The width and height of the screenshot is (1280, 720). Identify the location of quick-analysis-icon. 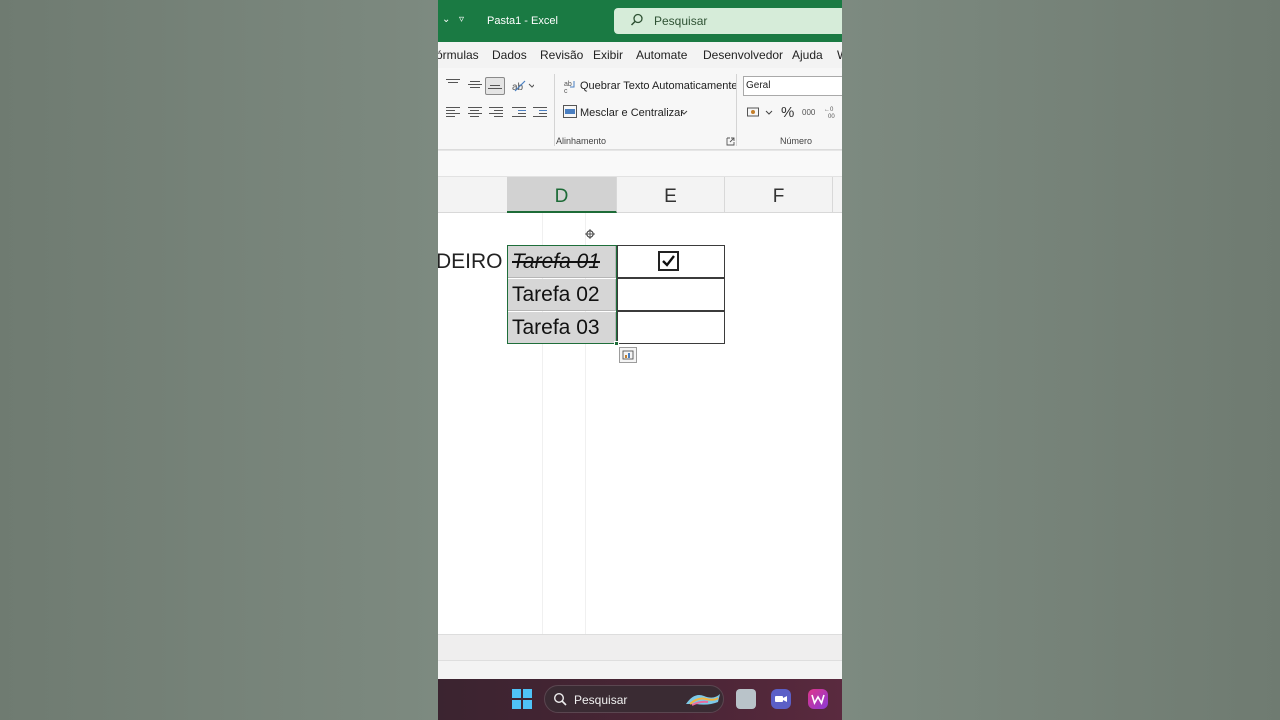
(628, 355).